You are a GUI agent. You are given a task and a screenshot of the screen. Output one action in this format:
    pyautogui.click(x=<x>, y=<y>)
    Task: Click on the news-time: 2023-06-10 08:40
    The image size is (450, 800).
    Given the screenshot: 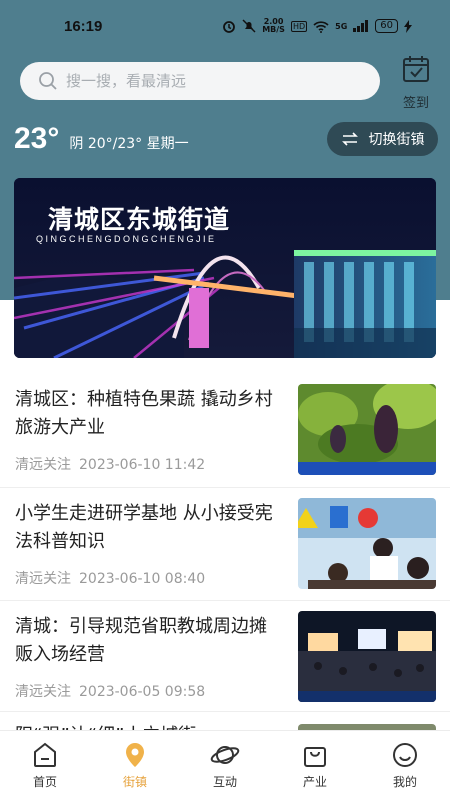 What is the action you would take?
    pyautogui.click(x=142, y=579)
    